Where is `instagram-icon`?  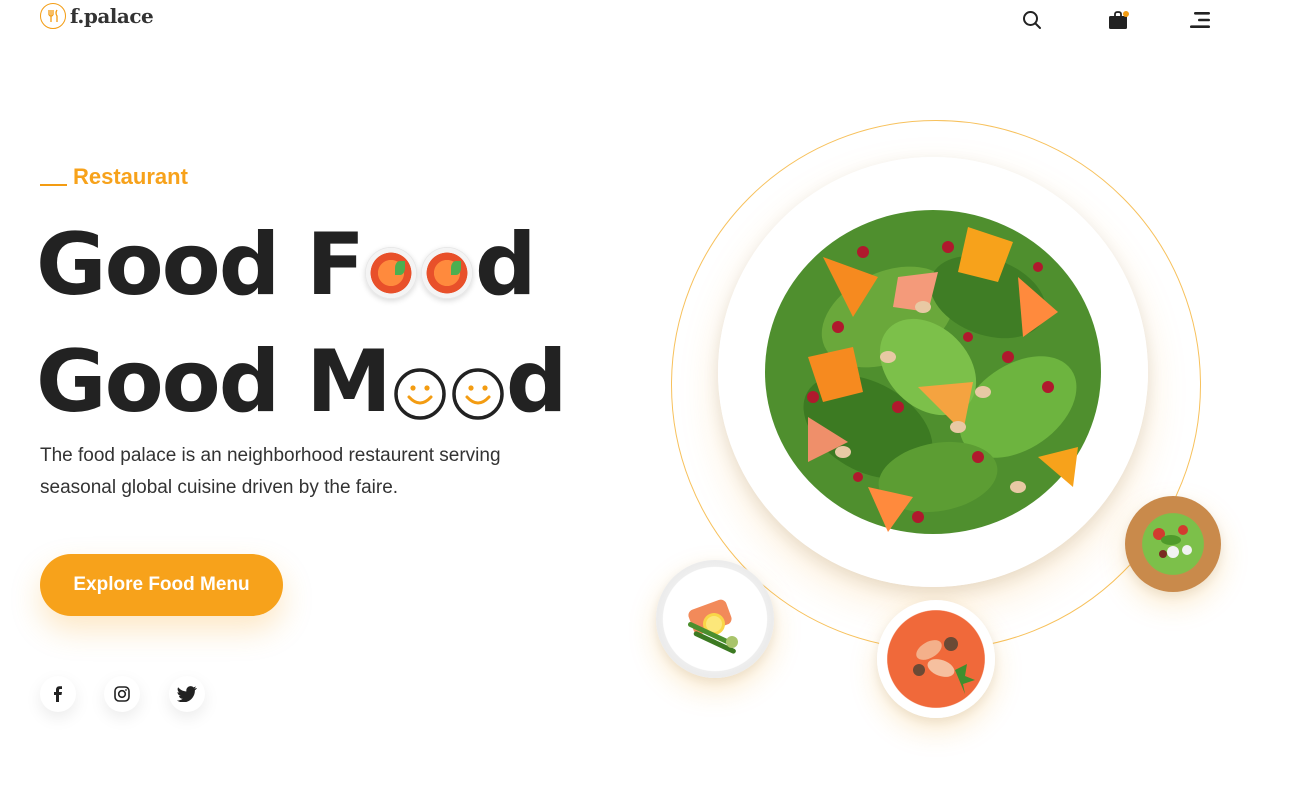
instagram-icon is located at coordinates (122, 694).